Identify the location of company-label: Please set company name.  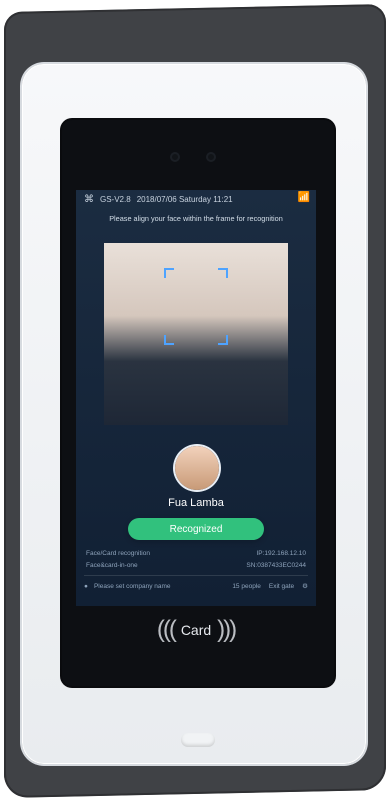
(132, 586).